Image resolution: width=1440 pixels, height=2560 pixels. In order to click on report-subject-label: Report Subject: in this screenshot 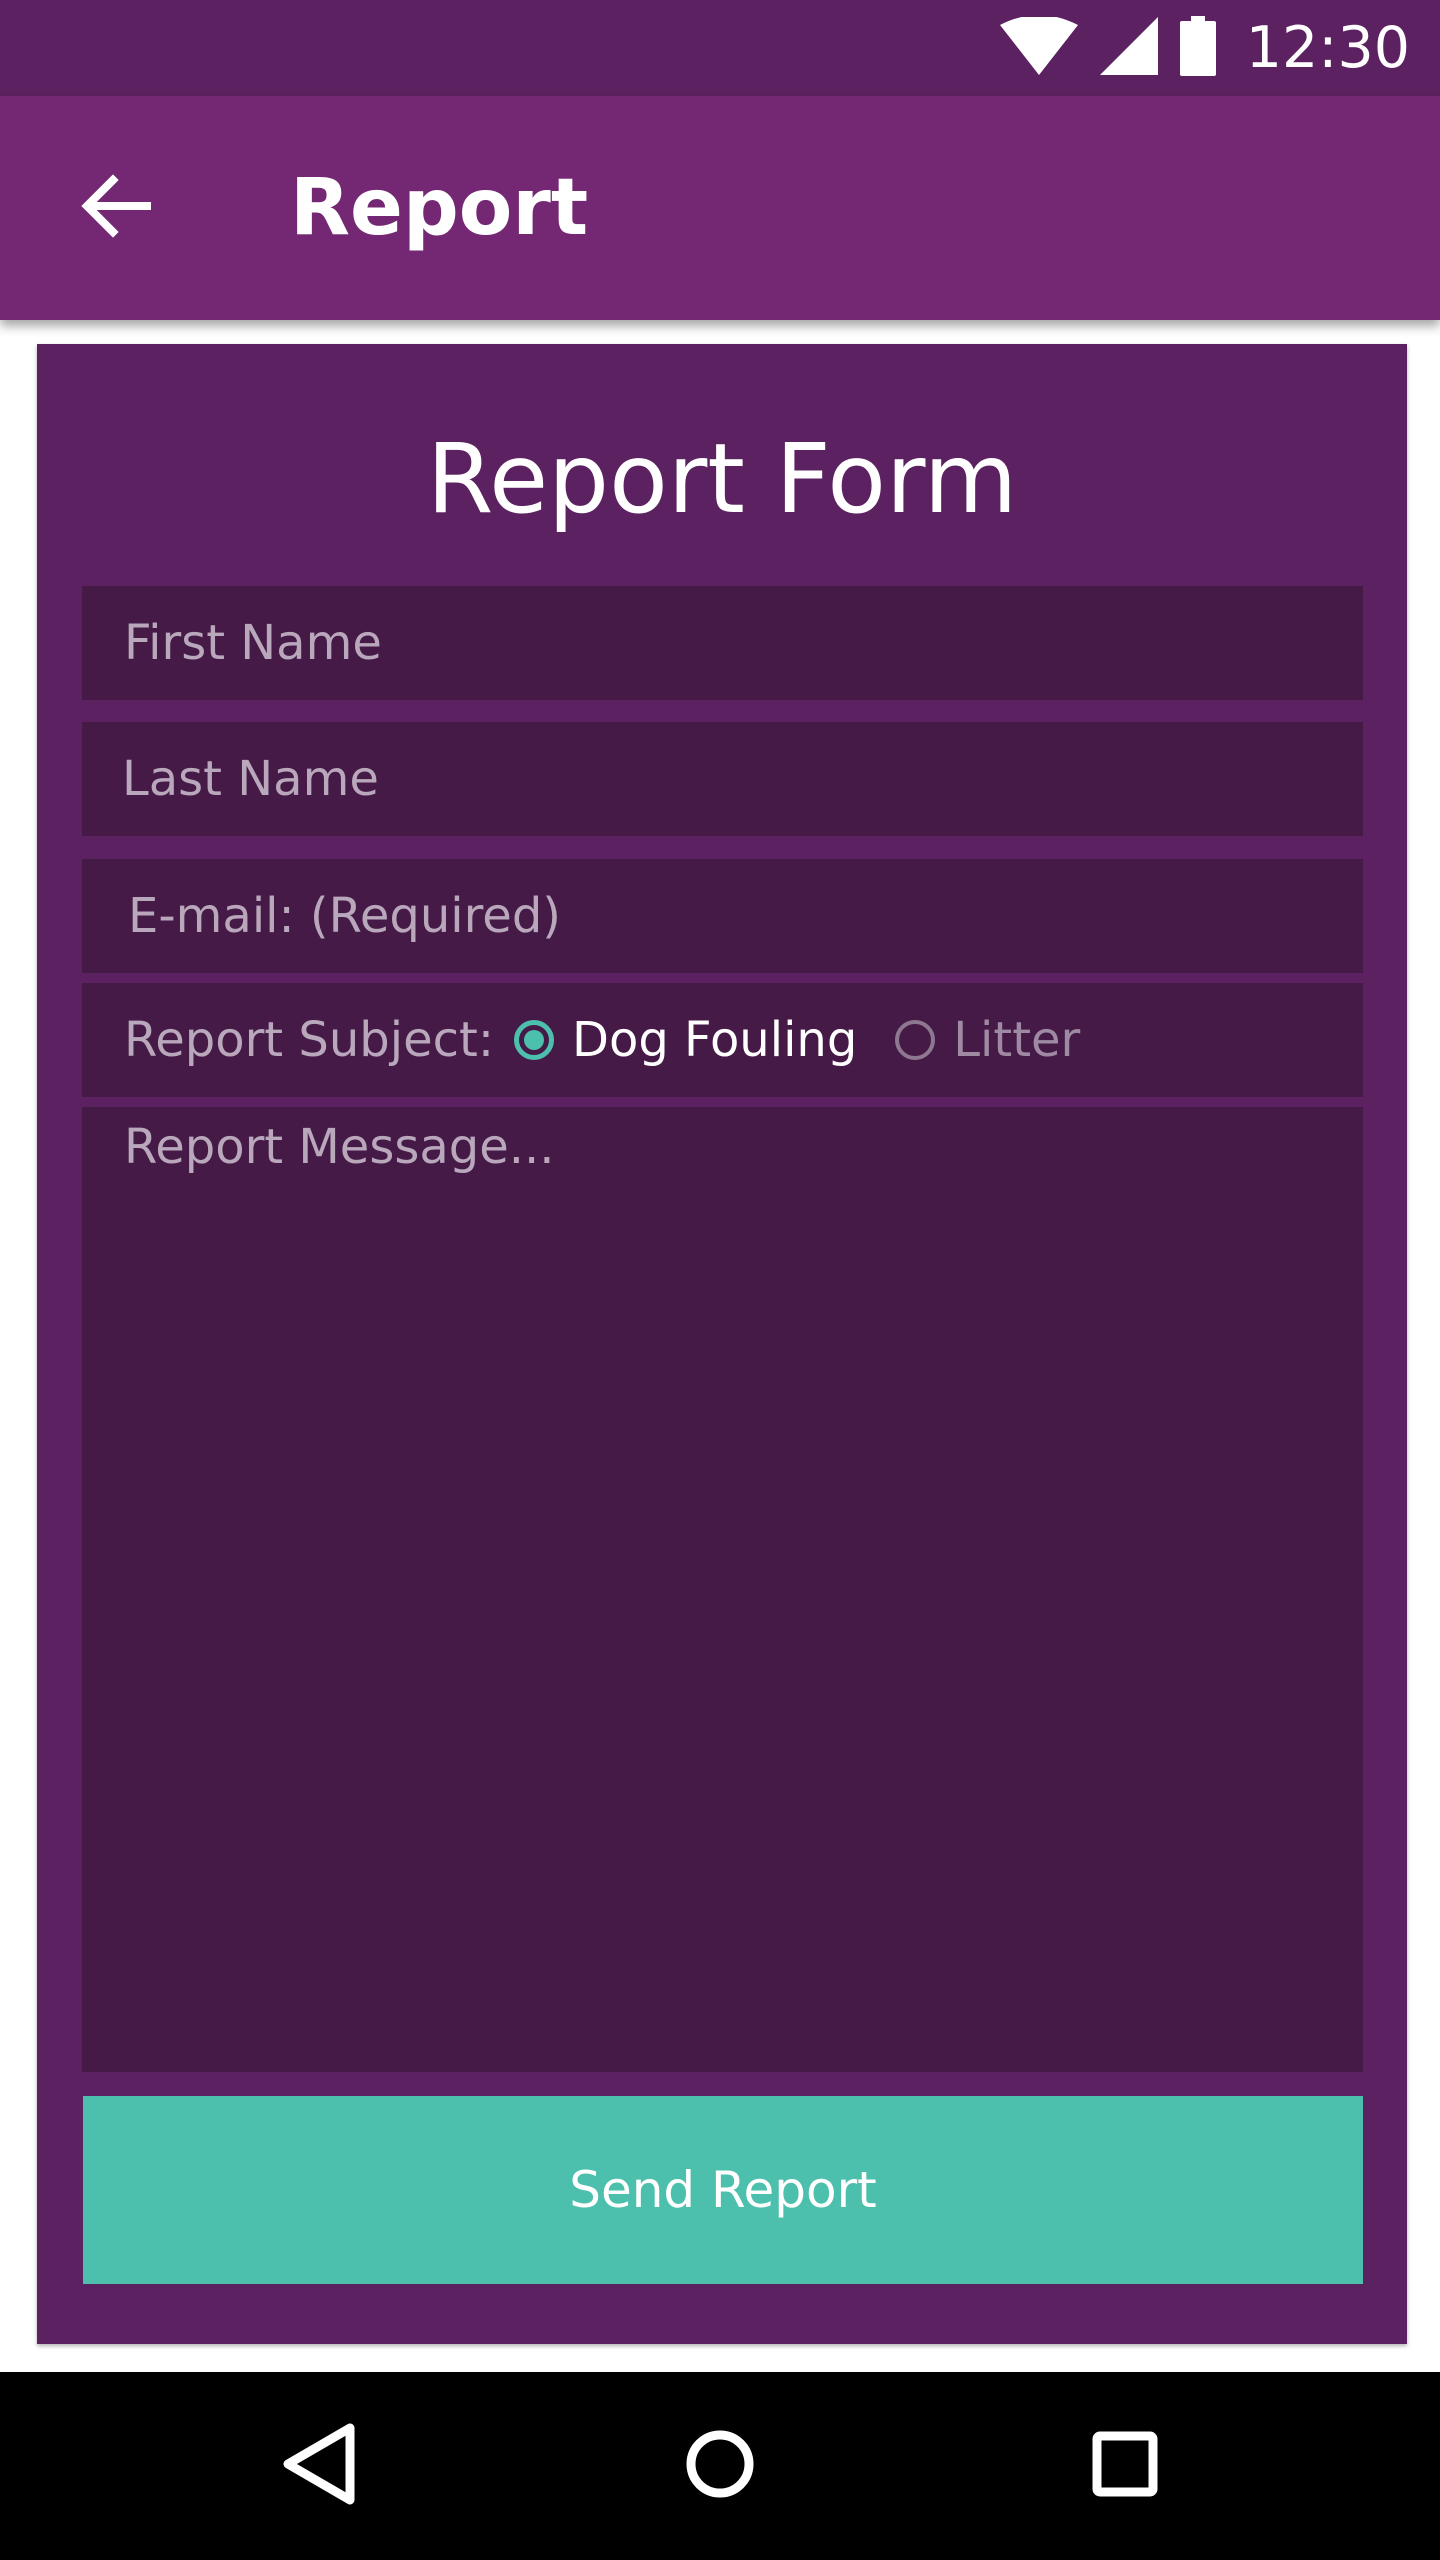, I will do `click(309, 1040)`.